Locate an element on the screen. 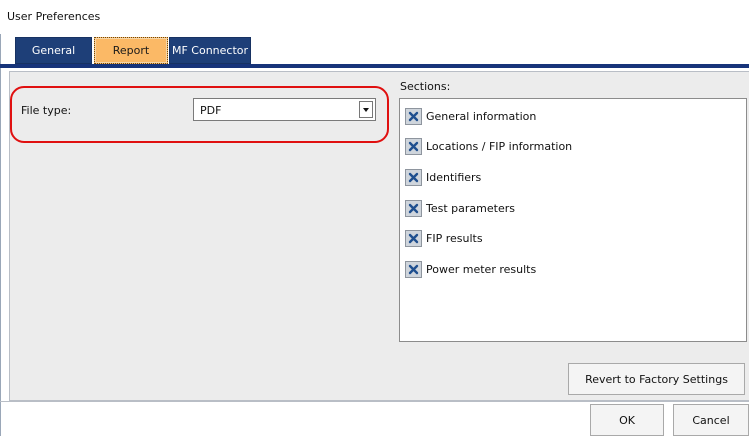 Image resolution: width=749 pixels, height=436 pixels. tab-general-label: General is located at coordinates (53, 50).